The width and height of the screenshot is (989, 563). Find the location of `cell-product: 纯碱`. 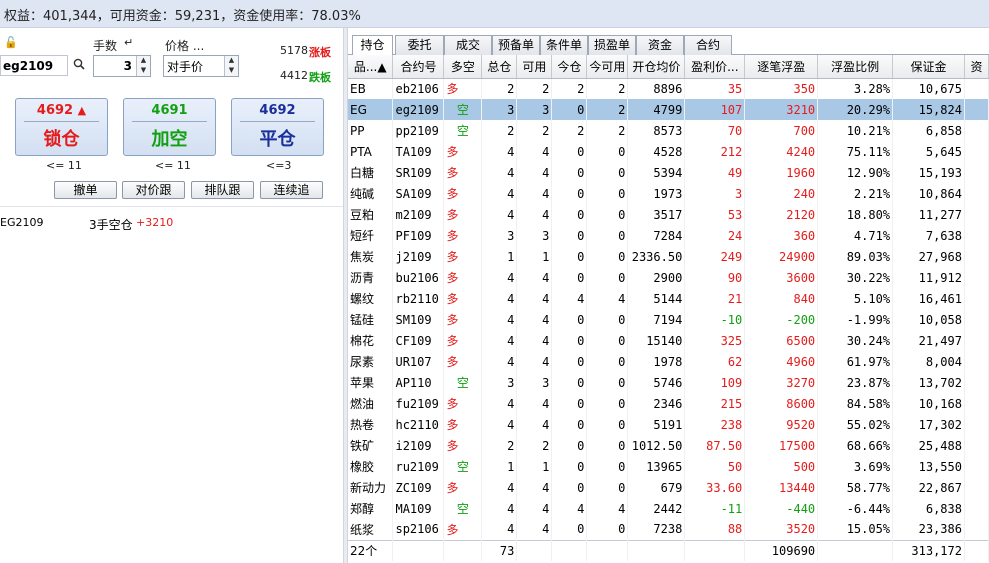

cell-product: 纯碱 is located at coordinates (371, 193).